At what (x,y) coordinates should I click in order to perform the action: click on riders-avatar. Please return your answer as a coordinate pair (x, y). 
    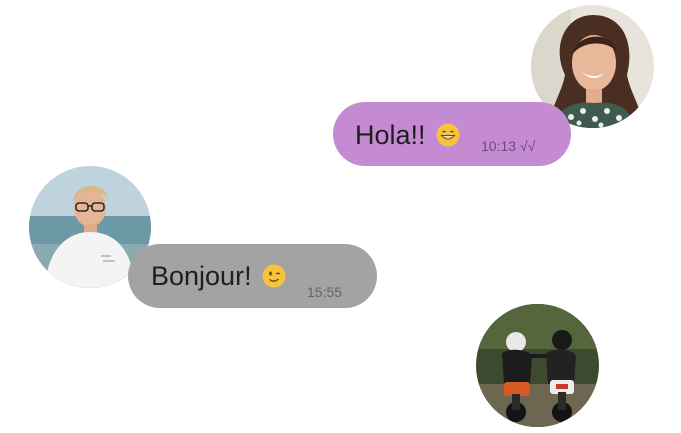
    Looking at the image, I should click on (537, 365).